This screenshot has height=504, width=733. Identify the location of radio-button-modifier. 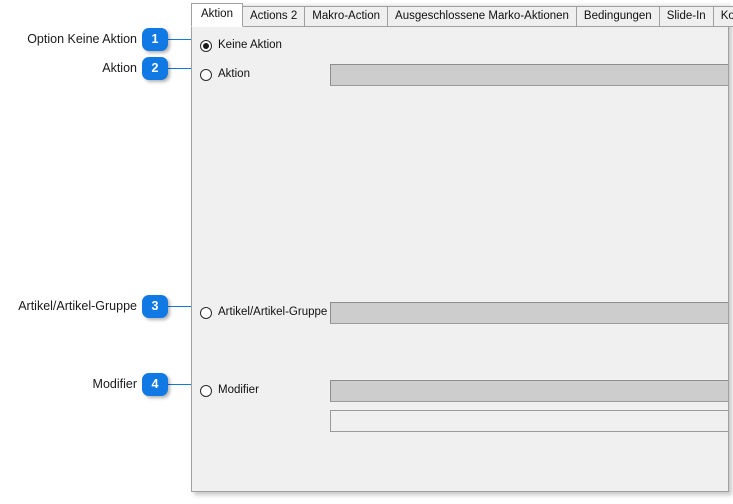
(206, 391).